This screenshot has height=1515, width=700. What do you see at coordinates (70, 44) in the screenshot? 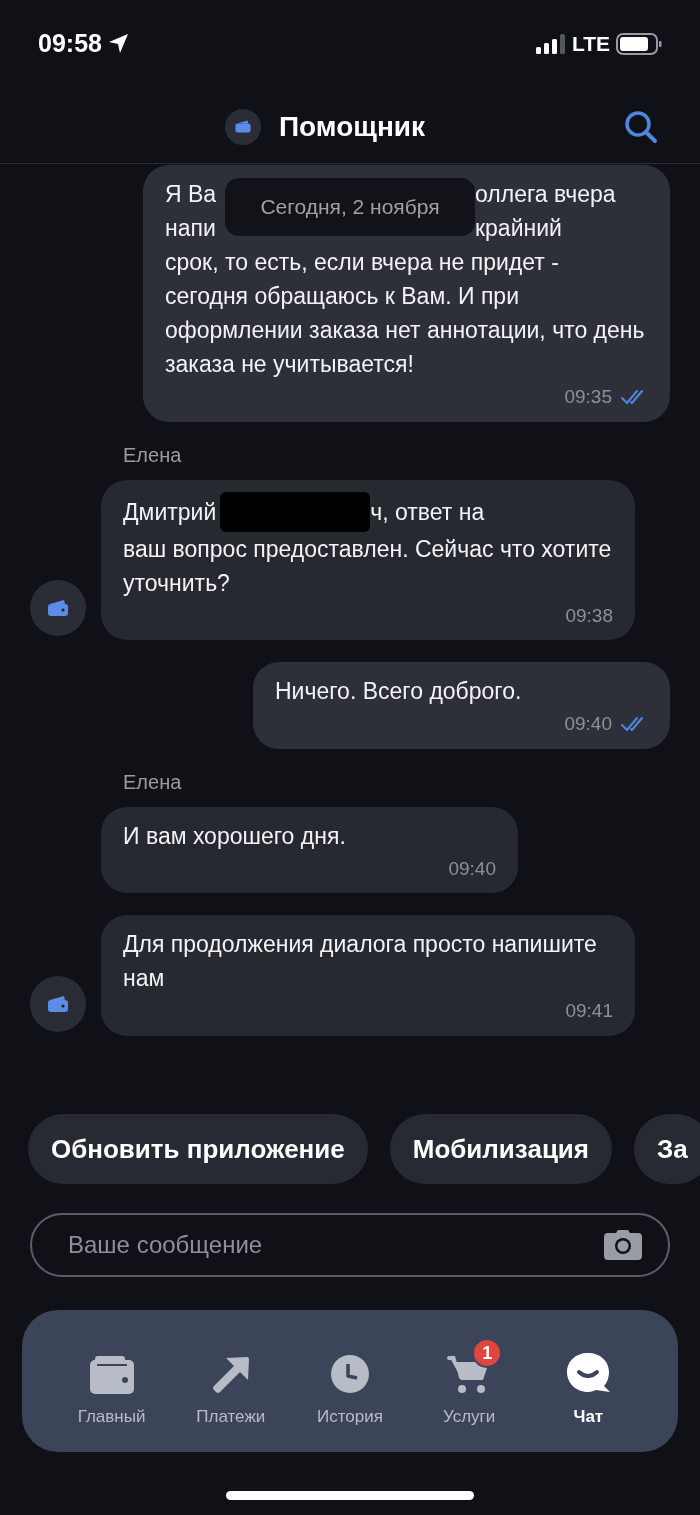
I see `clock-time: 09:58` at bounding box center [70, 44].